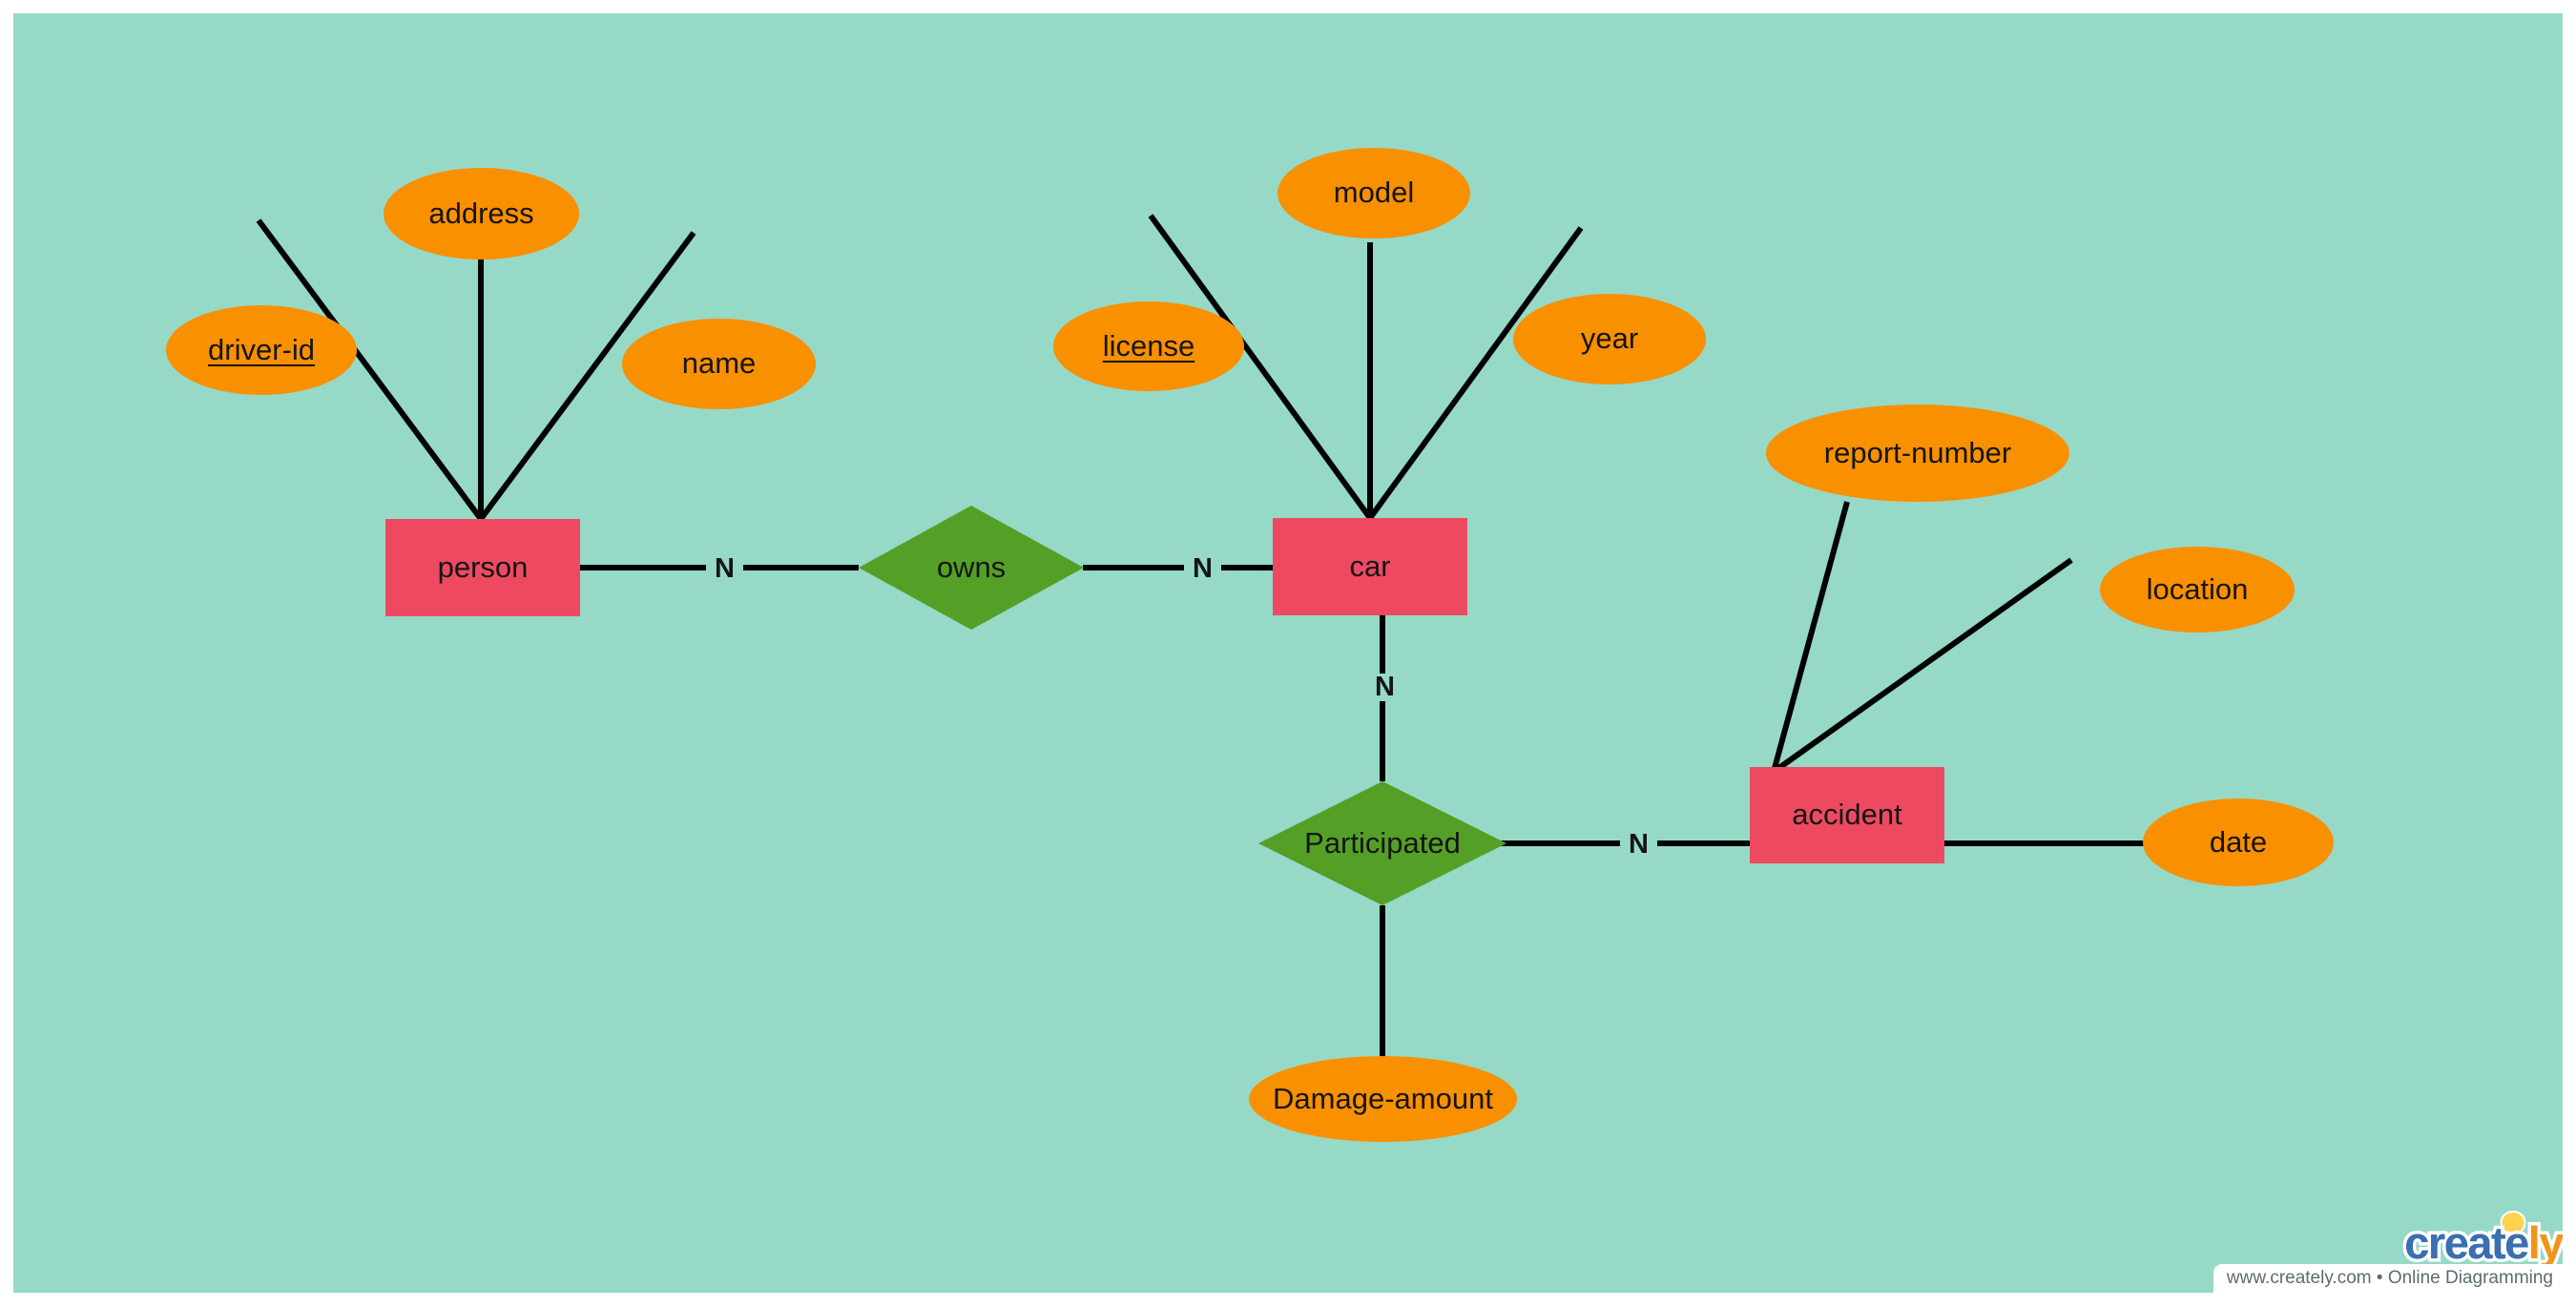  I want to click on creately-logo-part2-outline: ly, so click(2543, 1243).